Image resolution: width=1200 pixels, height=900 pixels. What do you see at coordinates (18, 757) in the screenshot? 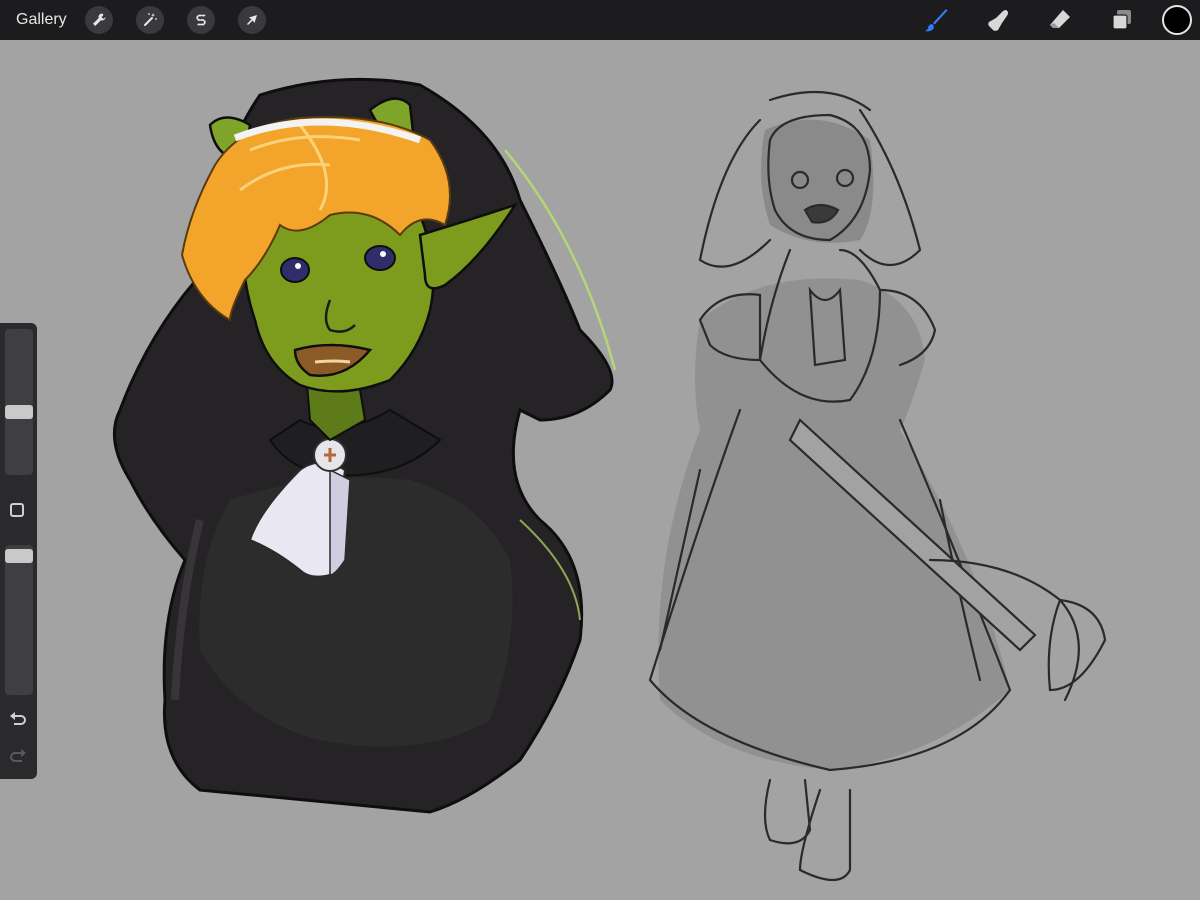
I see `redo-icon` at bounding box center [18, 757].